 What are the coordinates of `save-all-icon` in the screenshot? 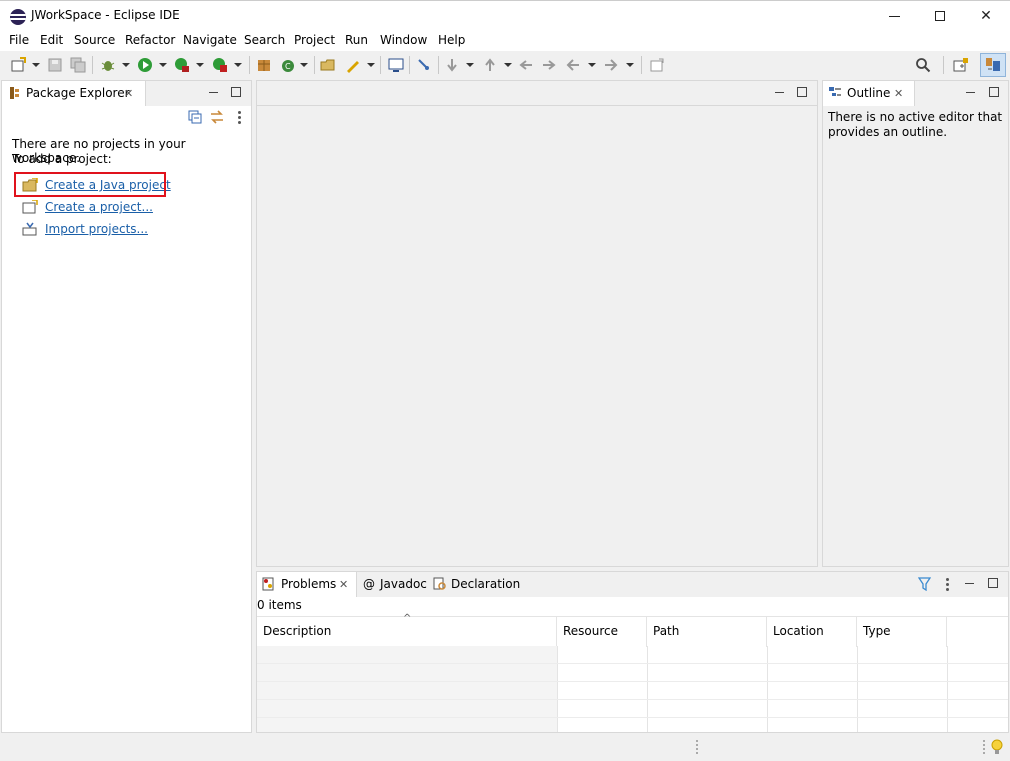 It's located at (78, 65).